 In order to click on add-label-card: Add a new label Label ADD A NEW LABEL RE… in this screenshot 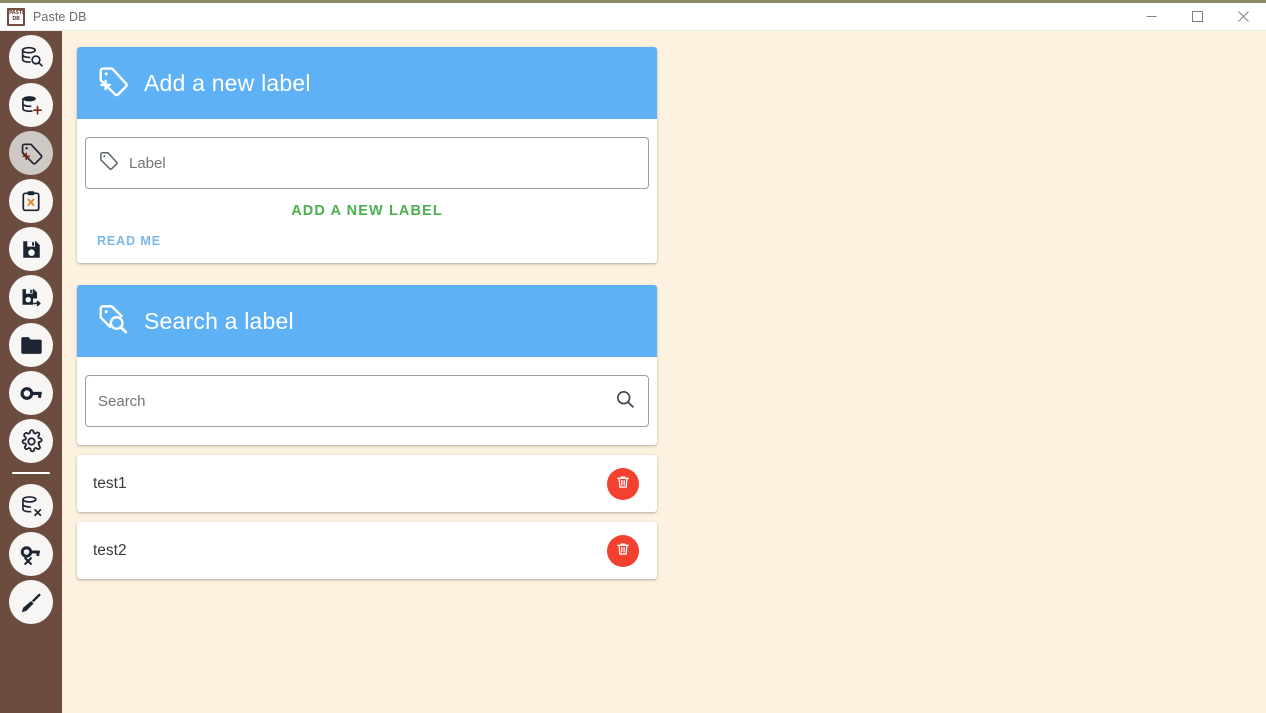, I will do `click(367, 155)`.